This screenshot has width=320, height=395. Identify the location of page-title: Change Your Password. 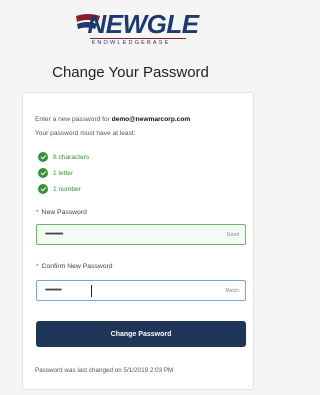
(130, 72).